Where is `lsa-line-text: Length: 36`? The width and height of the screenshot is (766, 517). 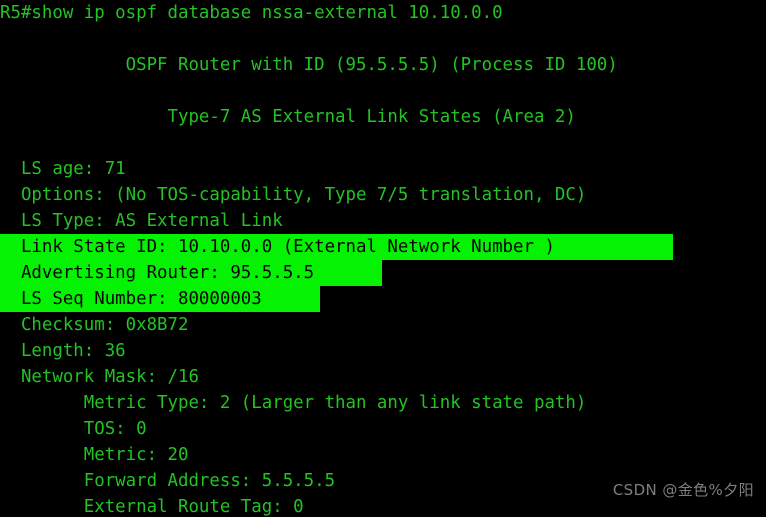
lsa-line-text: Length: 36 is located at coordinates (63, 351).